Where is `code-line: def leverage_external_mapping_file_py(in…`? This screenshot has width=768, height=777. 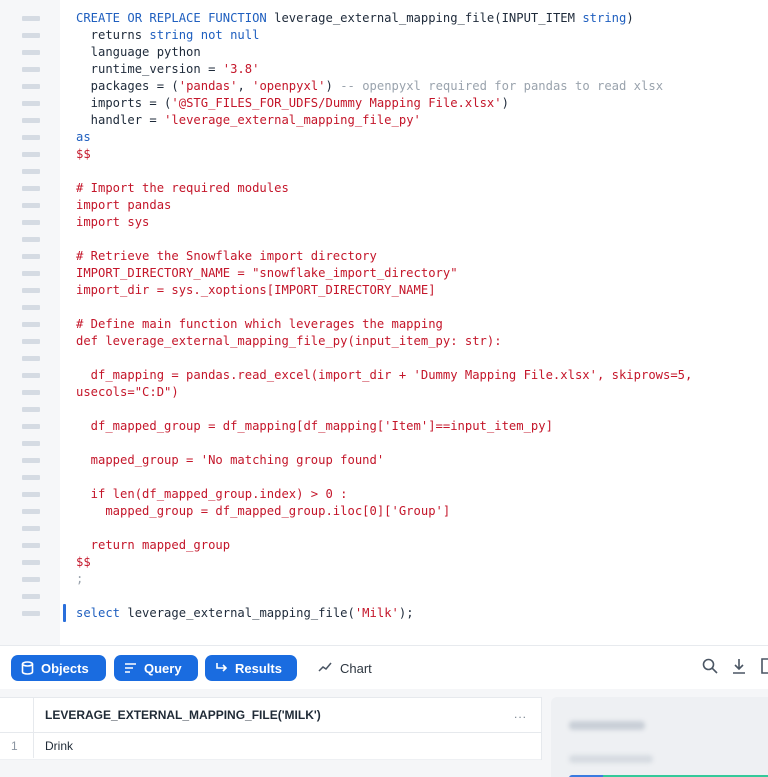 code-line: def leverage_external_mapping_file_py(in… is located at coordinates (384, 341).